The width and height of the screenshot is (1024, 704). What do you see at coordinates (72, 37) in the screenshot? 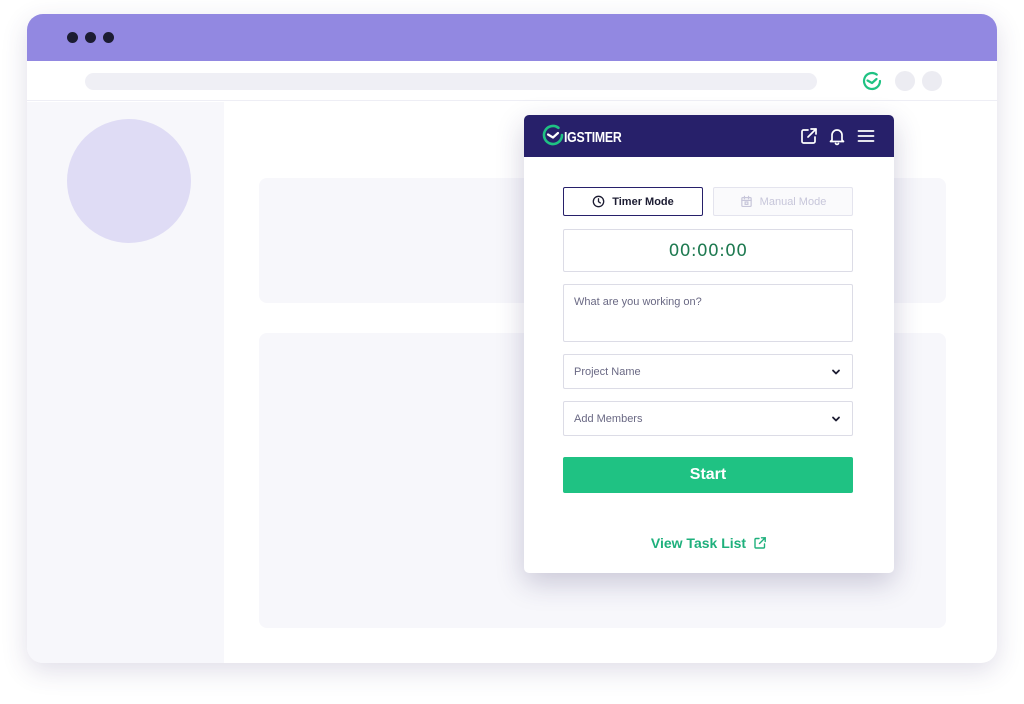
I see `window-close-dot` at bounding box center [72, 37].